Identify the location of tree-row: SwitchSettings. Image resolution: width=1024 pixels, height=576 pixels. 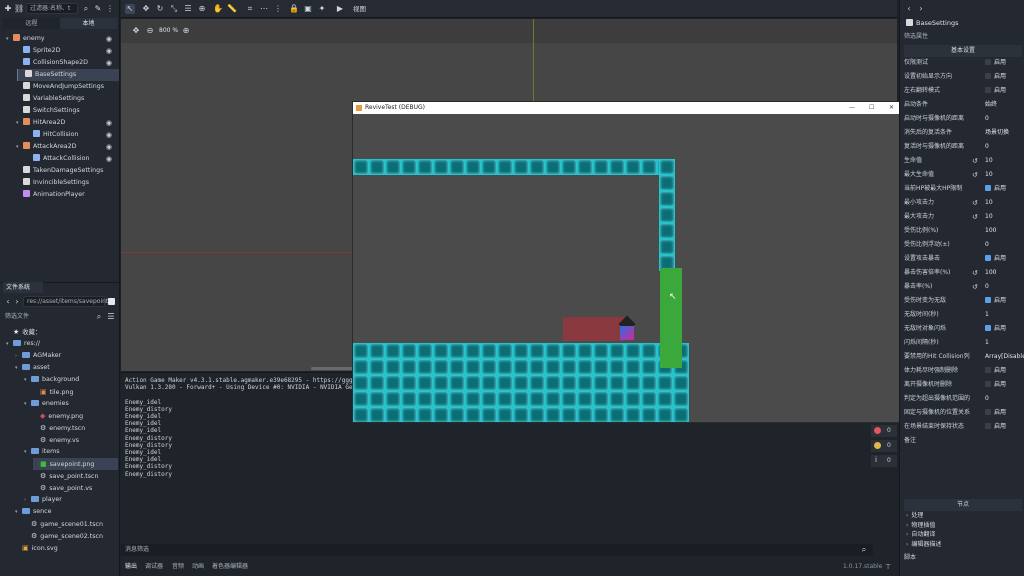
(67, 111).